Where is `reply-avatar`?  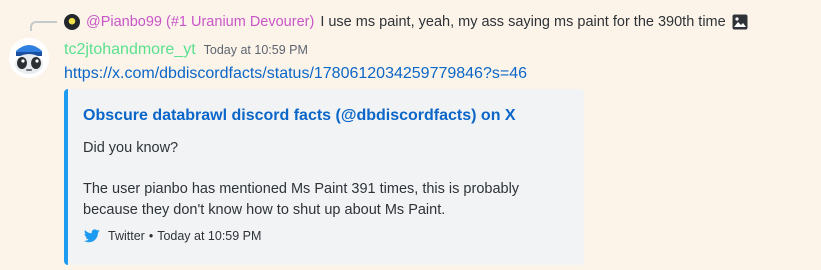
reply-avatar is located at coordinates (72, 22).